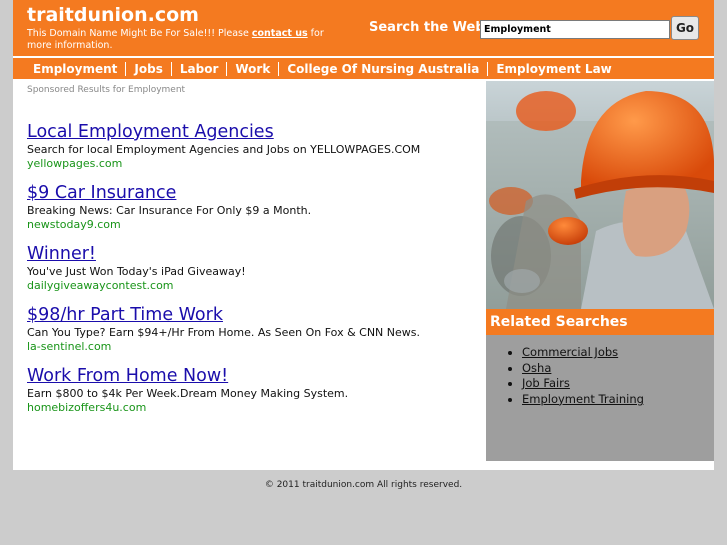  What do you see at coordinates (257, 315) in the screenshot?
I see `ad-title-link: $98/hr Part Time Work` at bounding box center [257, 315].